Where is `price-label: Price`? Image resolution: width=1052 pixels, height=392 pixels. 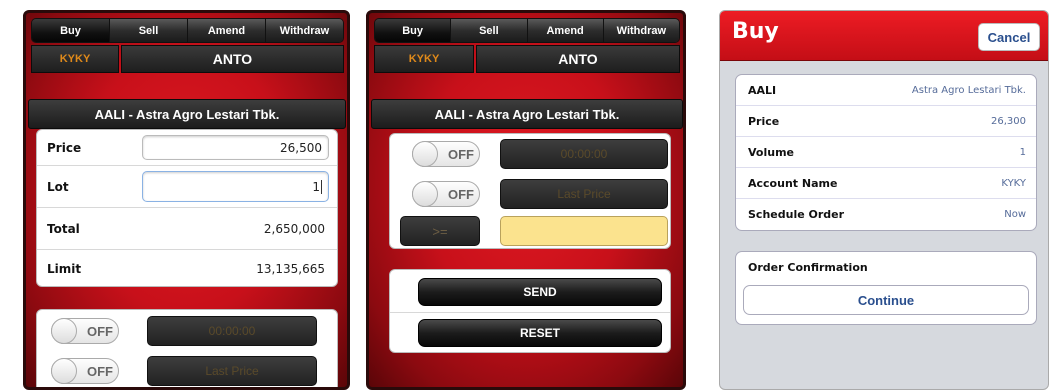
price-label: Price is located at coordinates (64, 147).